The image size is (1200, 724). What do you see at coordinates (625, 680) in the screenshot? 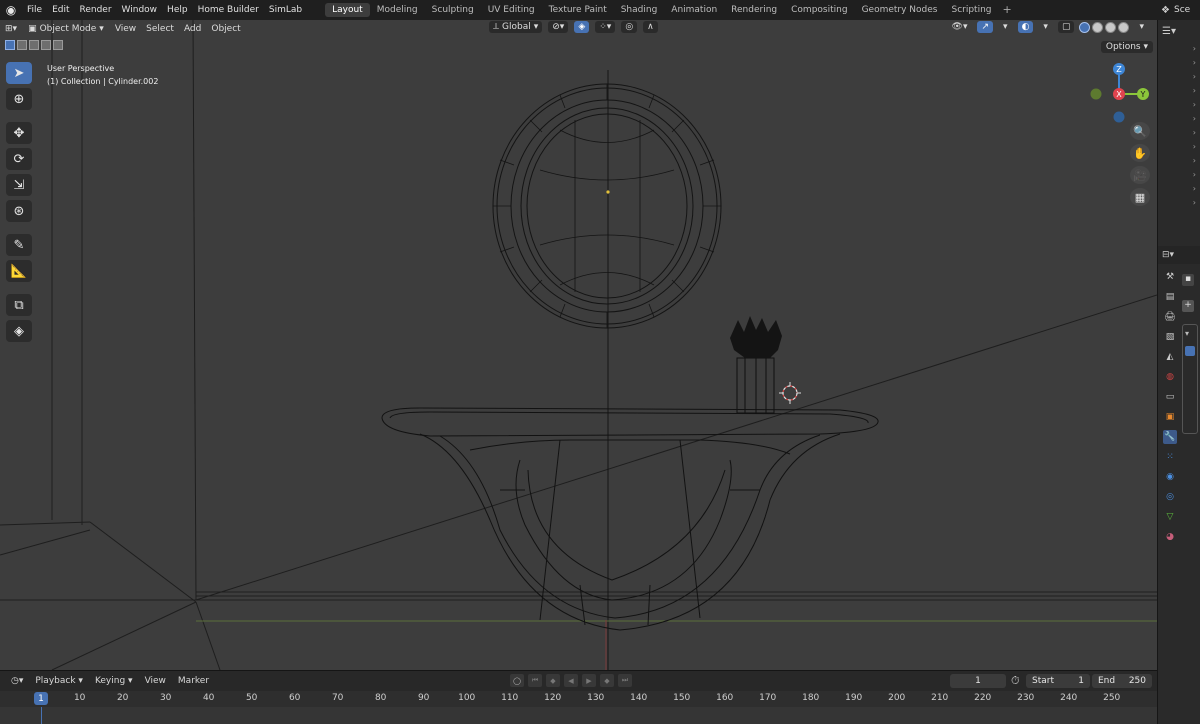
I see `jump-end-icon: ⏭` at bounding box center [625, 680].